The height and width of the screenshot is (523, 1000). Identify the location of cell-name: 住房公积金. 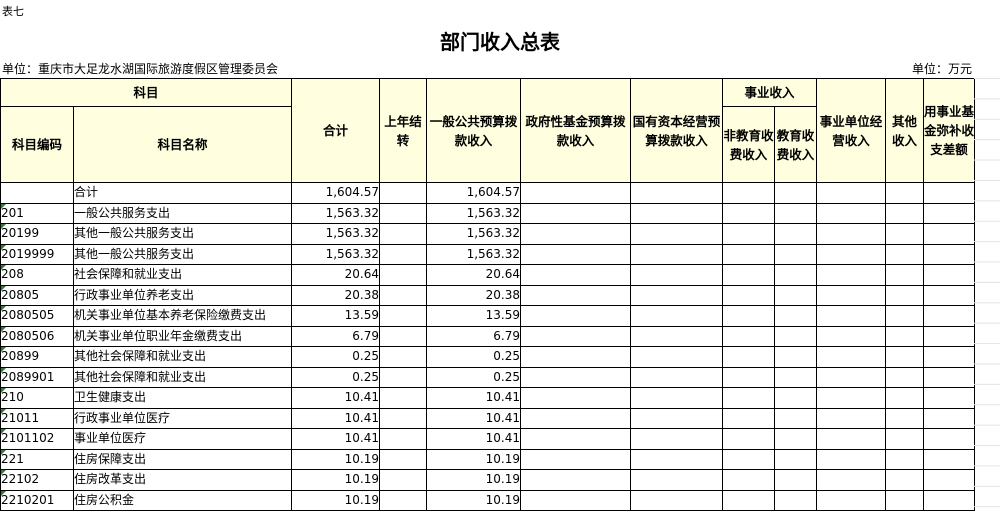
(182, 500).